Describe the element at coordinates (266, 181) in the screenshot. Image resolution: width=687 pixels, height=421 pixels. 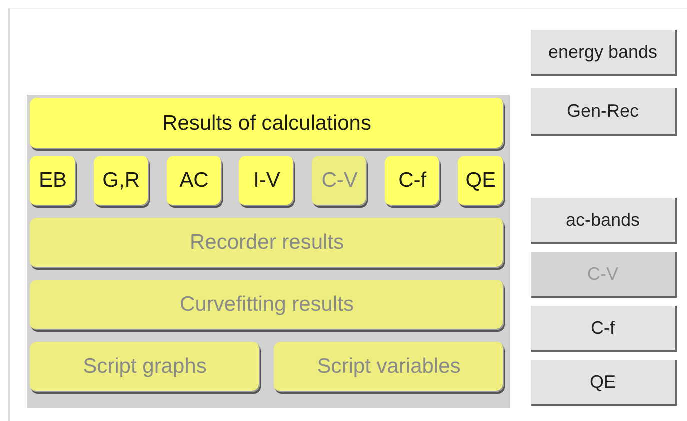
I see `result-type-button: I-V` at that location.